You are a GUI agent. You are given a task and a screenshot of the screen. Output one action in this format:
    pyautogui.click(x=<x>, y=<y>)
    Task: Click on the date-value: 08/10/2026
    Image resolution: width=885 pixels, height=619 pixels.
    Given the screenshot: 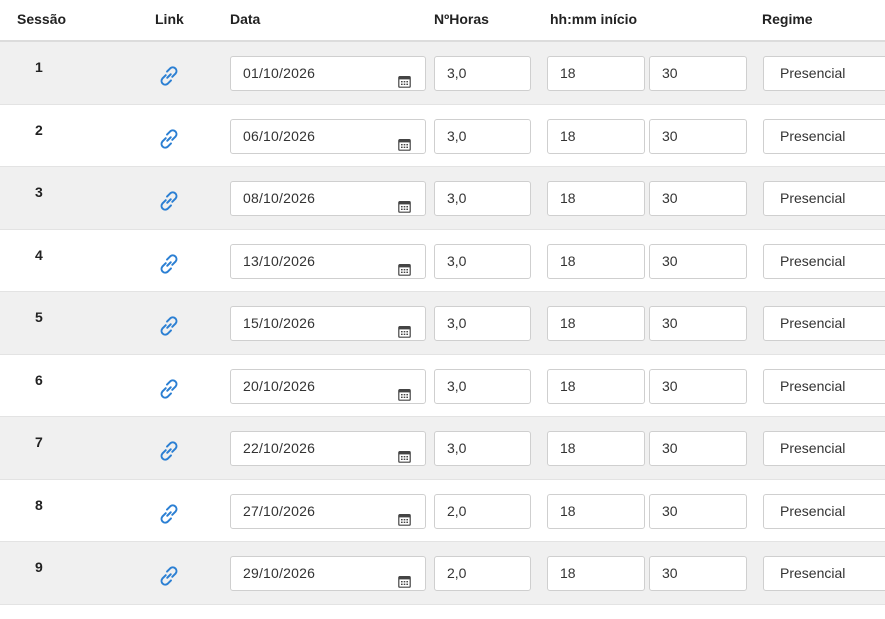 What is the action you would take?
    pyautogui.click(x=279, y=198)
    